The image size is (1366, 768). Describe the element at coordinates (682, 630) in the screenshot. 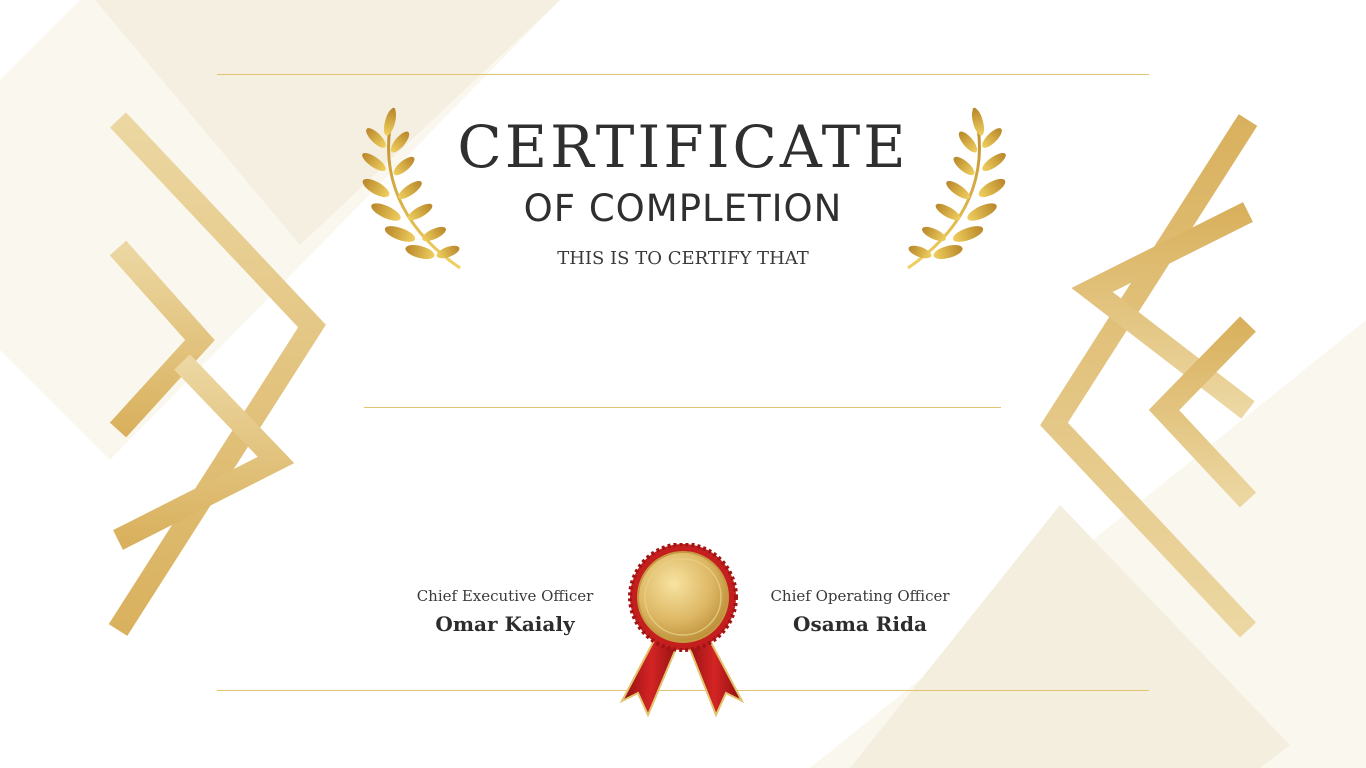

I see `award-seal-icon` at that location.